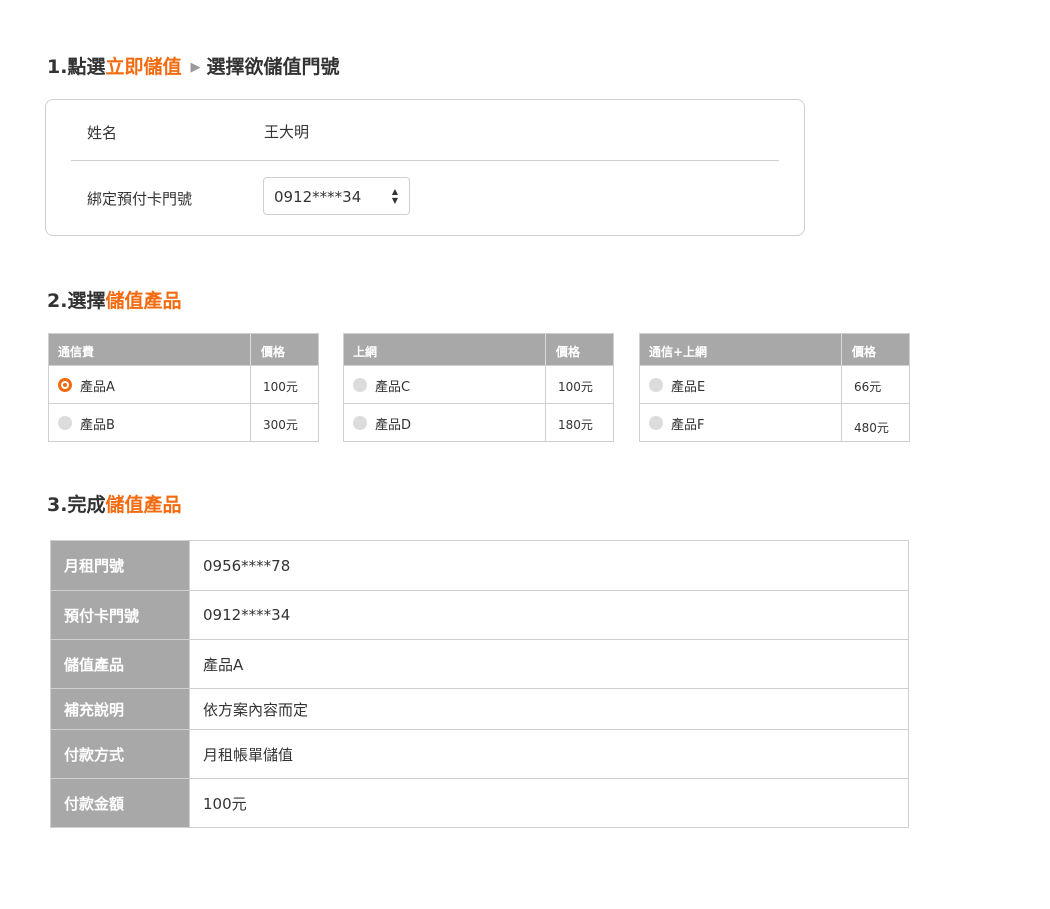 The image size is (1050, 909). I want to click on name-row: 姓名 王大明, so click(425, 130).